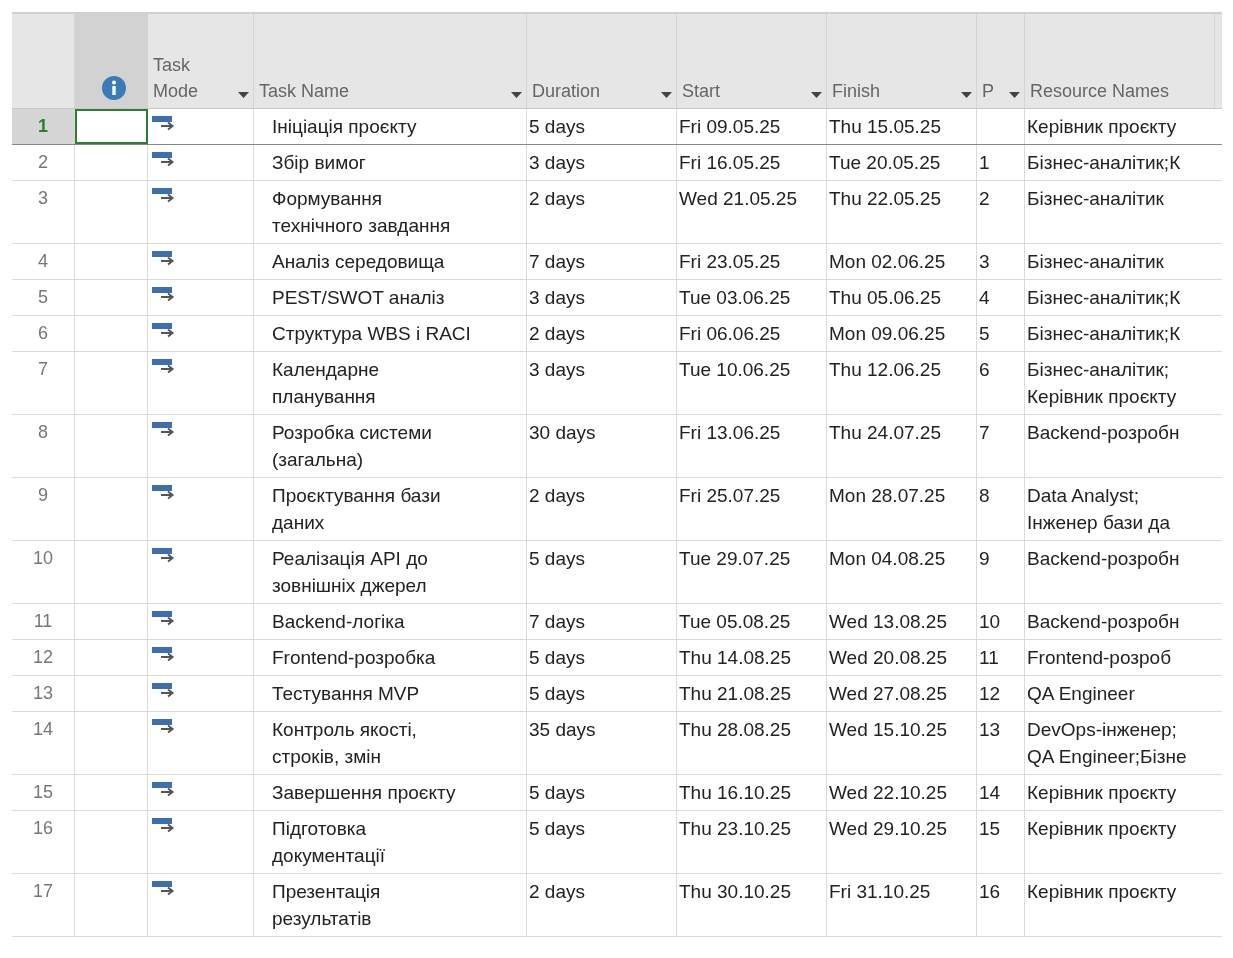 This screenshot has height=958, width=1233. What do you see at coordinates (390, 842) in the screenshot?
I see `table-cell: Підготовка документації` at bounding box center [390, 842].